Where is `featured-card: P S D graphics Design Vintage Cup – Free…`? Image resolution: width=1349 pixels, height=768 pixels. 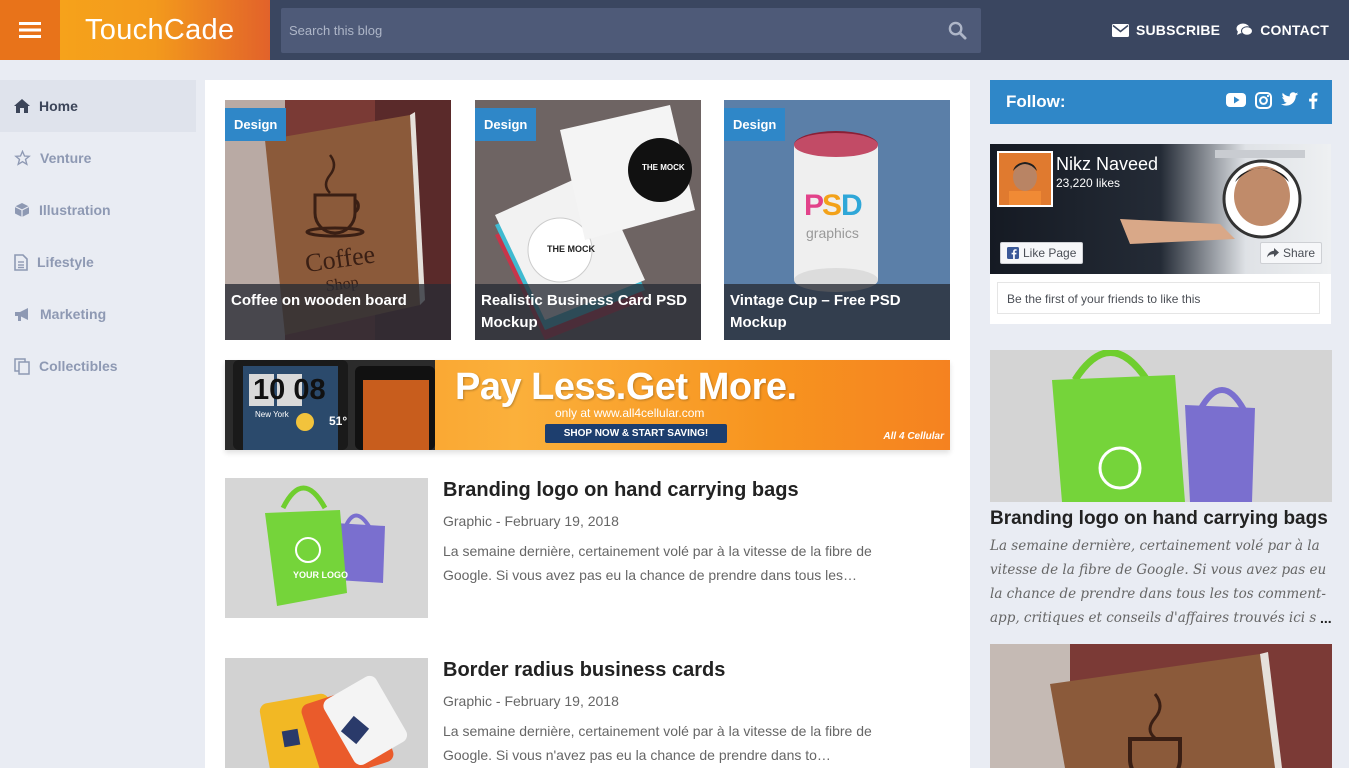
featured-card: P S D graphics Design Vintage Cup – Free… is located at coordinates (837, 220).